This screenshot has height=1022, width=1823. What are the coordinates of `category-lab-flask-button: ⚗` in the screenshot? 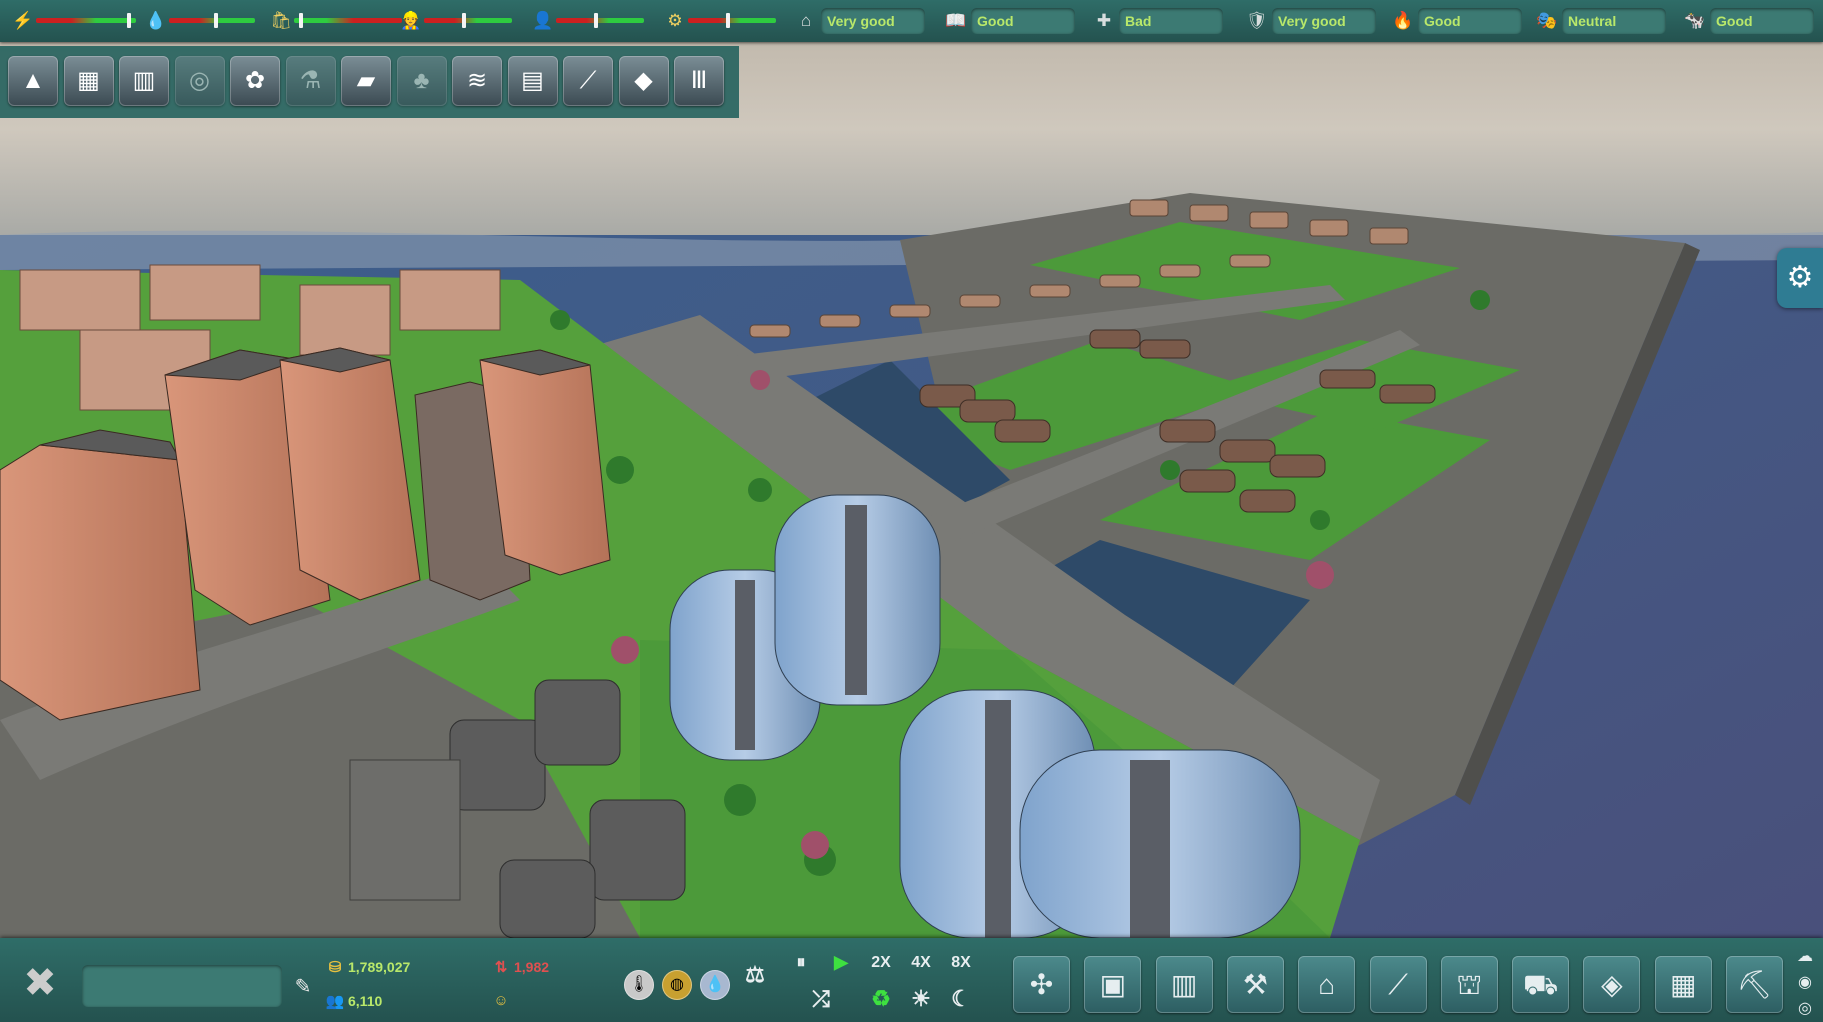 It's located at (310, 81).